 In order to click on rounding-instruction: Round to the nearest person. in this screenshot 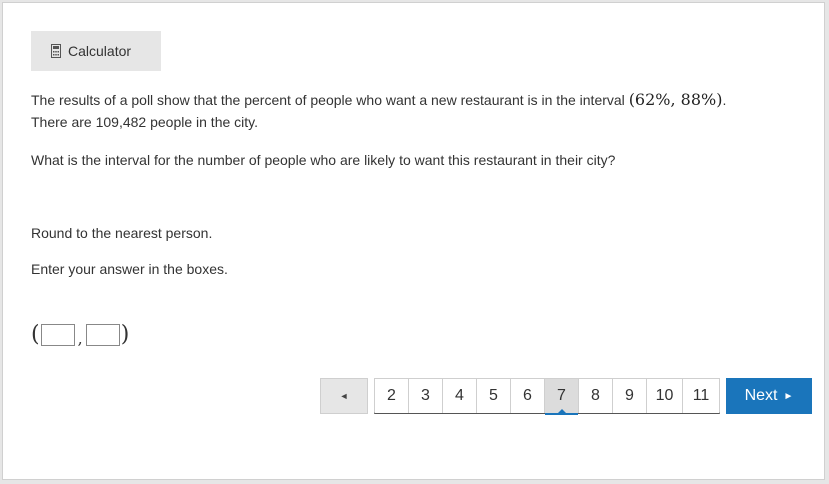, I will do `click(122, 233)`.